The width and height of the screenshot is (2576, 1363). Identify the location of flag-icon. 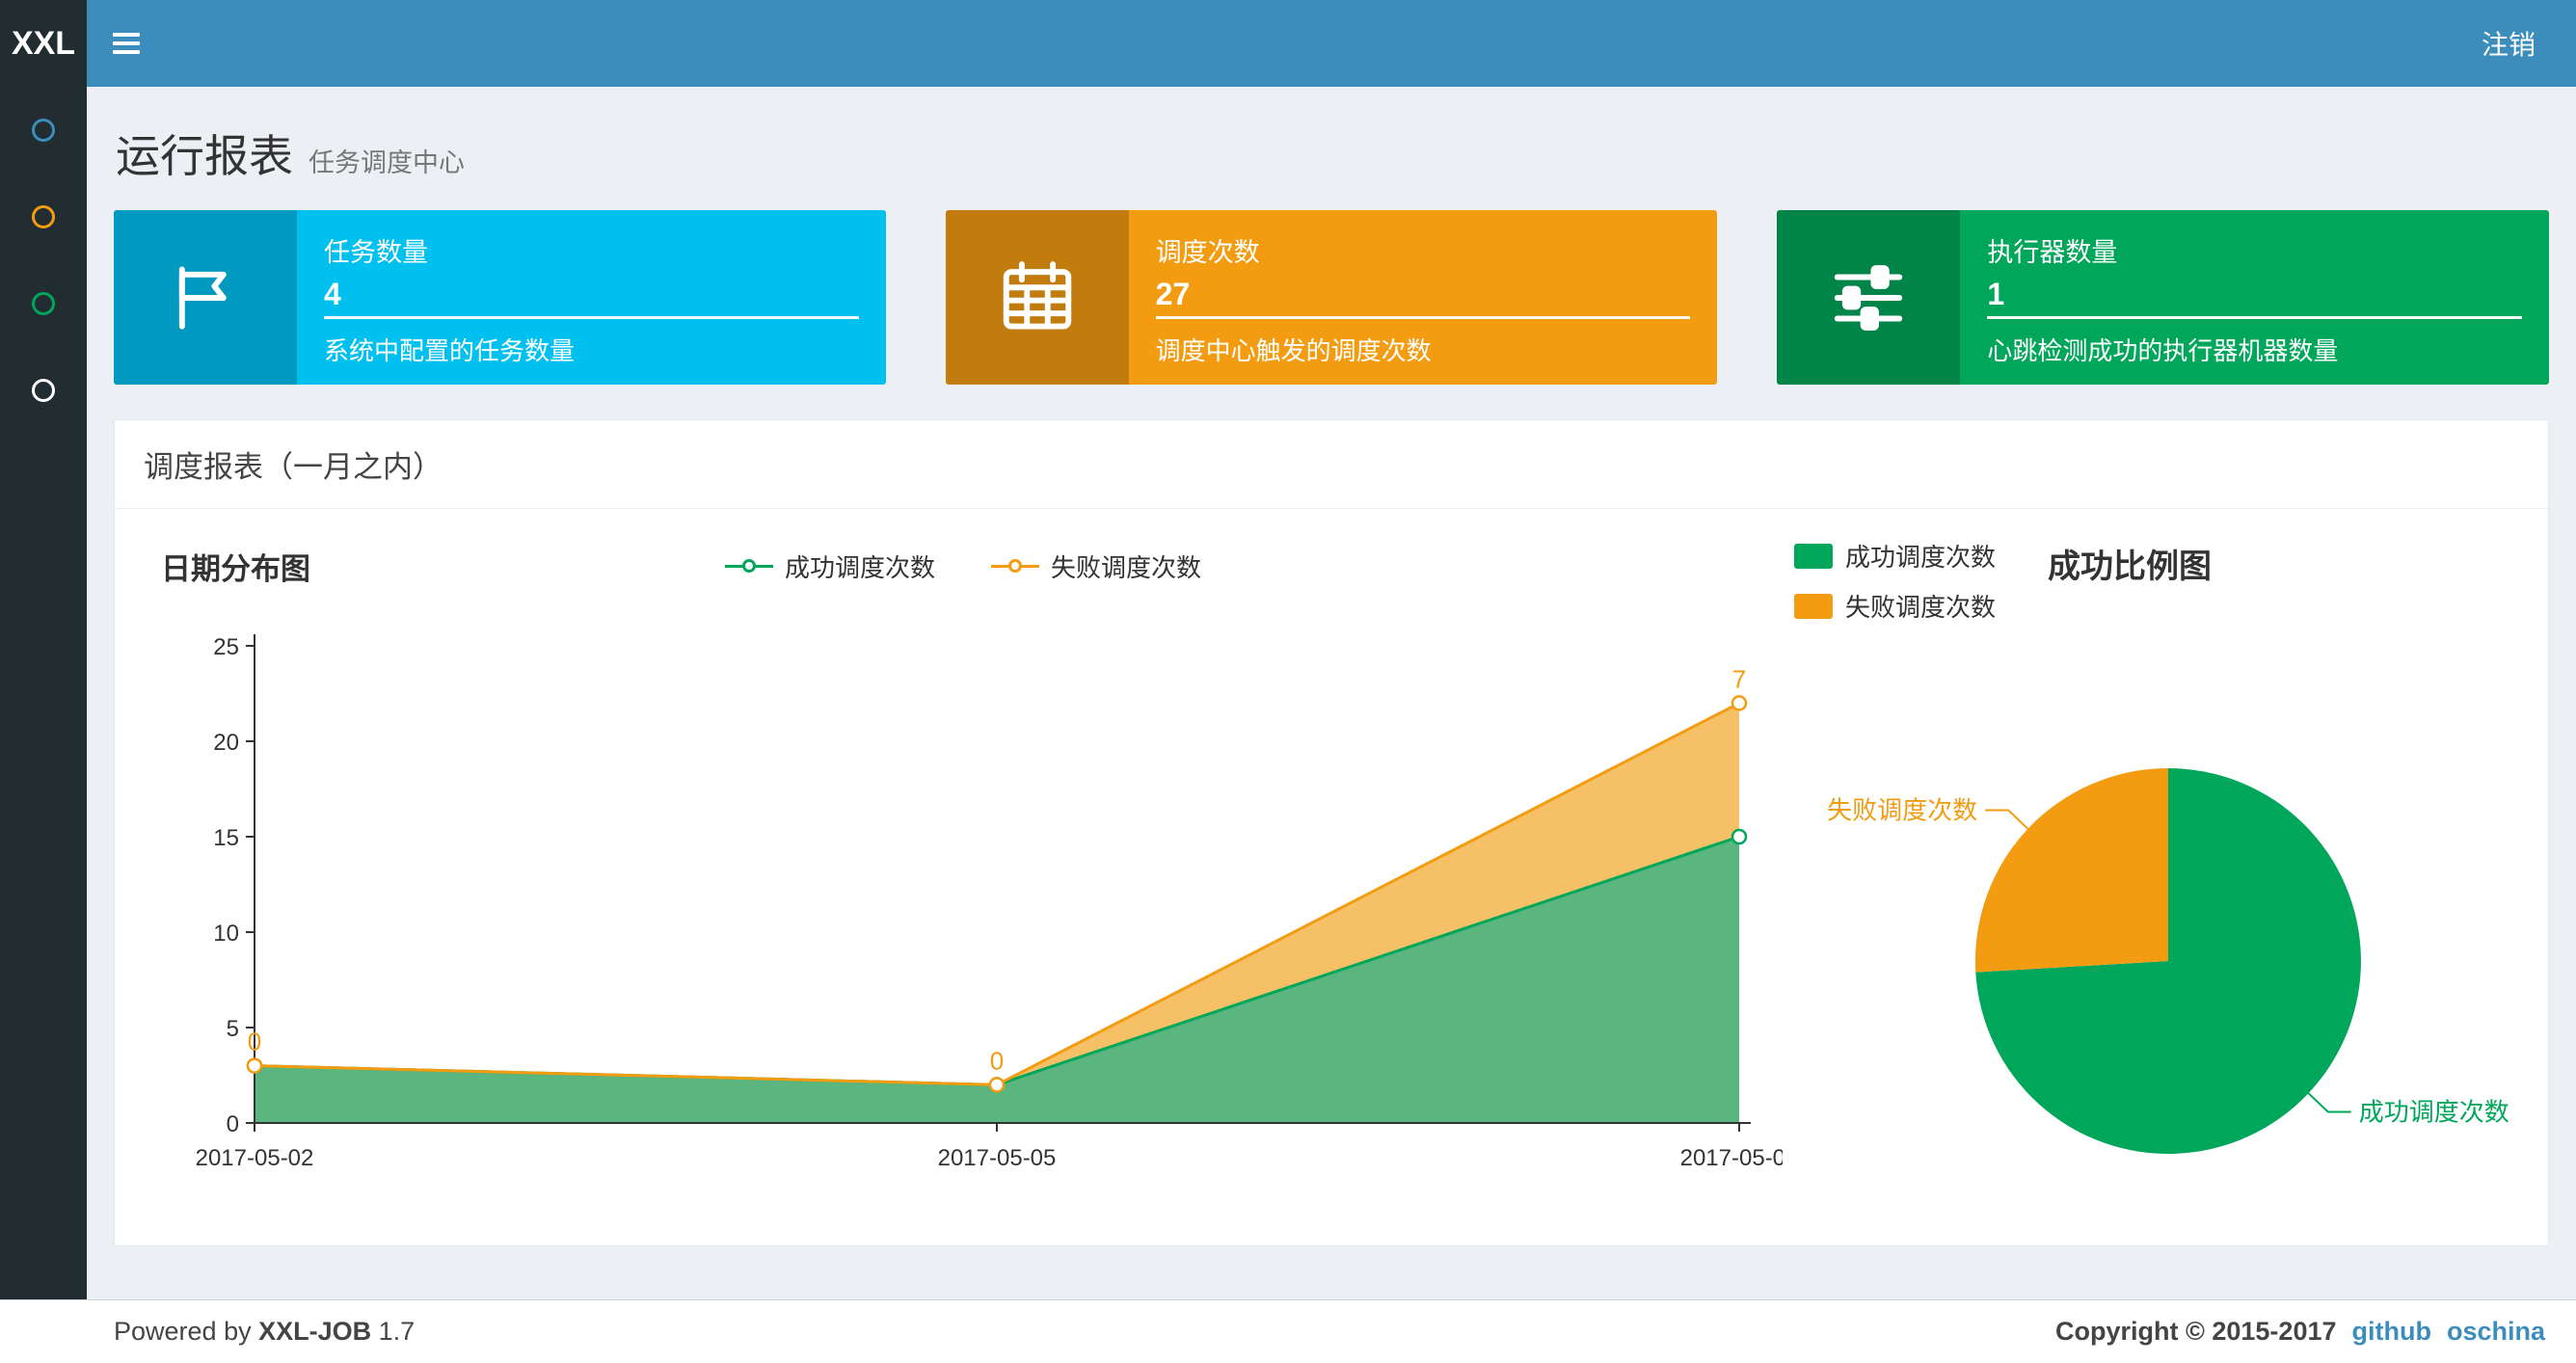
(206, 297).